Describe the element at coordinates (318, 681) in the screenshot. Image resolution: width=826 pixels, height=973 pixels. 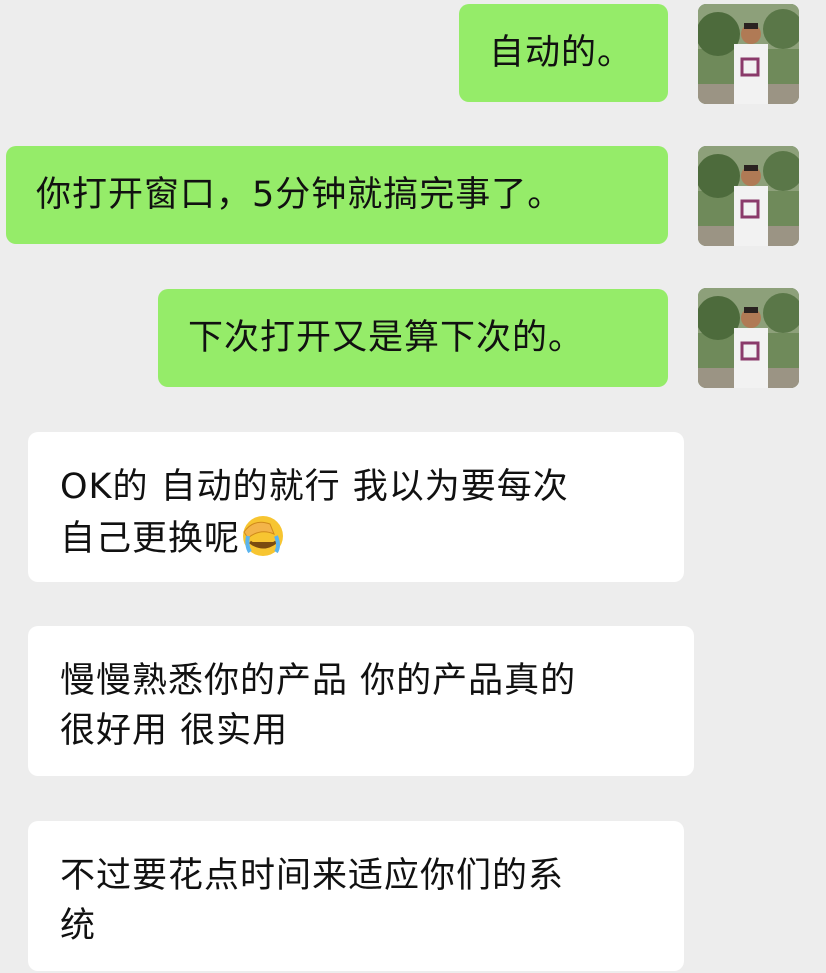
I see `message-line: 慢慢熟悉你的产品 你的产品真的` at that location.